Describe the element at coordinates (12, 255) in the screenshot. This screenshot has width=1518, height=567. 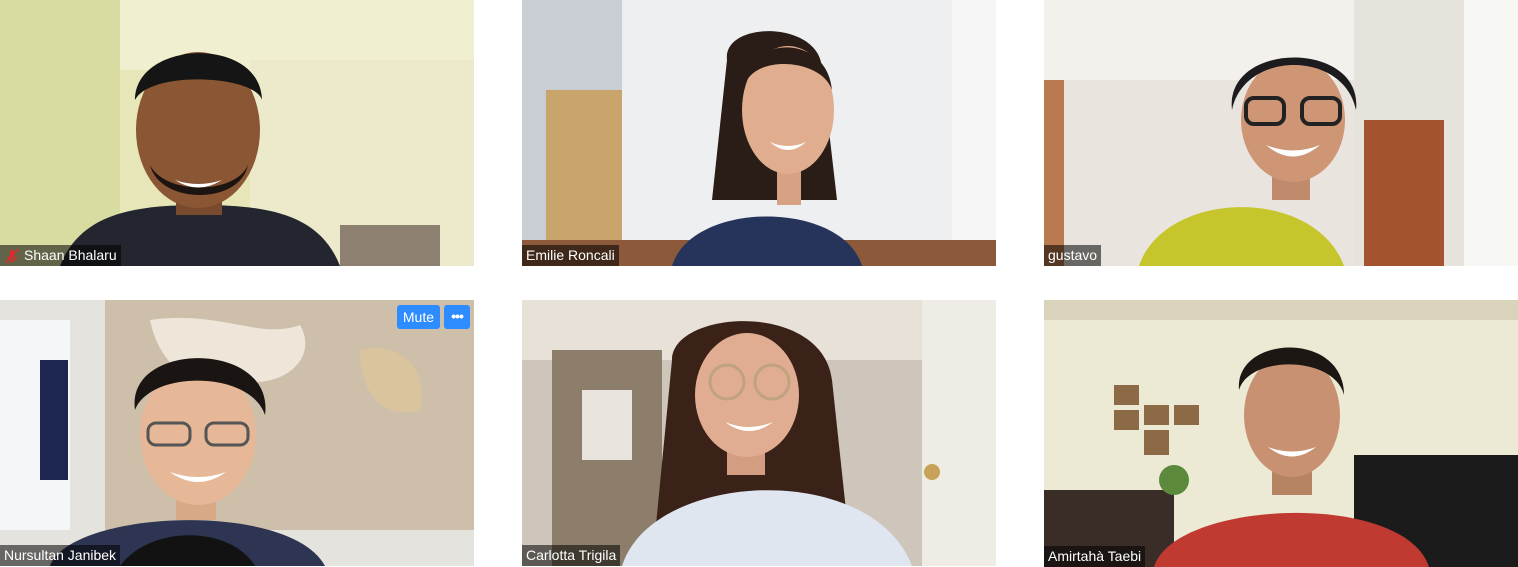
I see `microphone-off-icon` at that location.